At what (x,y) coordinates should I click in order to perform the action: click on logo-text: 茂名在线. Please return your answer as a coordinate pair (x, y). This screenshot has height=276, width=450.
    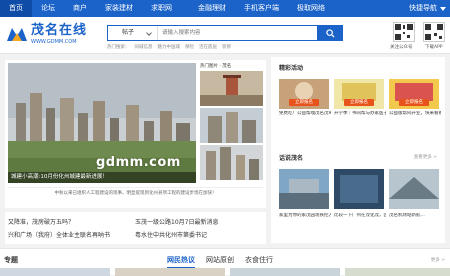
    Looking at the image, I should click on (59, 30).